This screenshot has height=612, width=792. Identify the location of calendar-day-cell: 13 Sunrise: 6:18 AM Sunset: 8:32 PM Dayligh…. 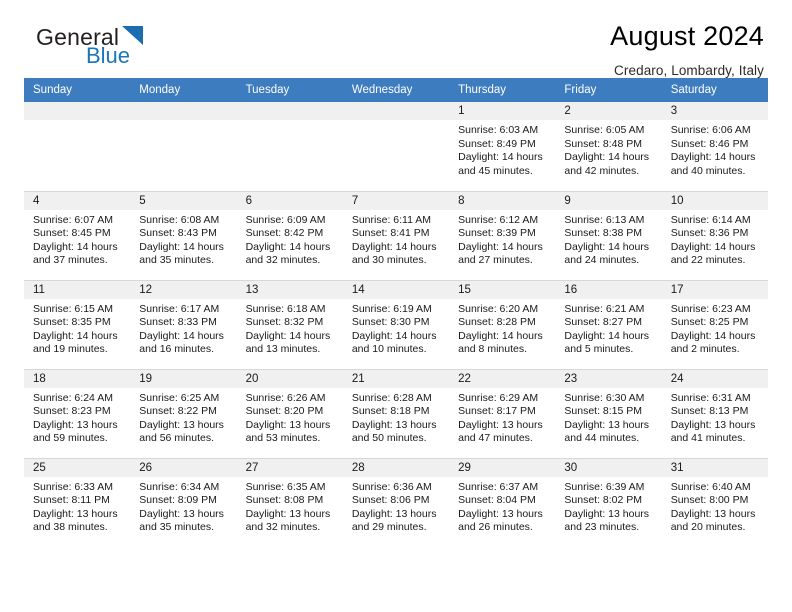
(289, 324).